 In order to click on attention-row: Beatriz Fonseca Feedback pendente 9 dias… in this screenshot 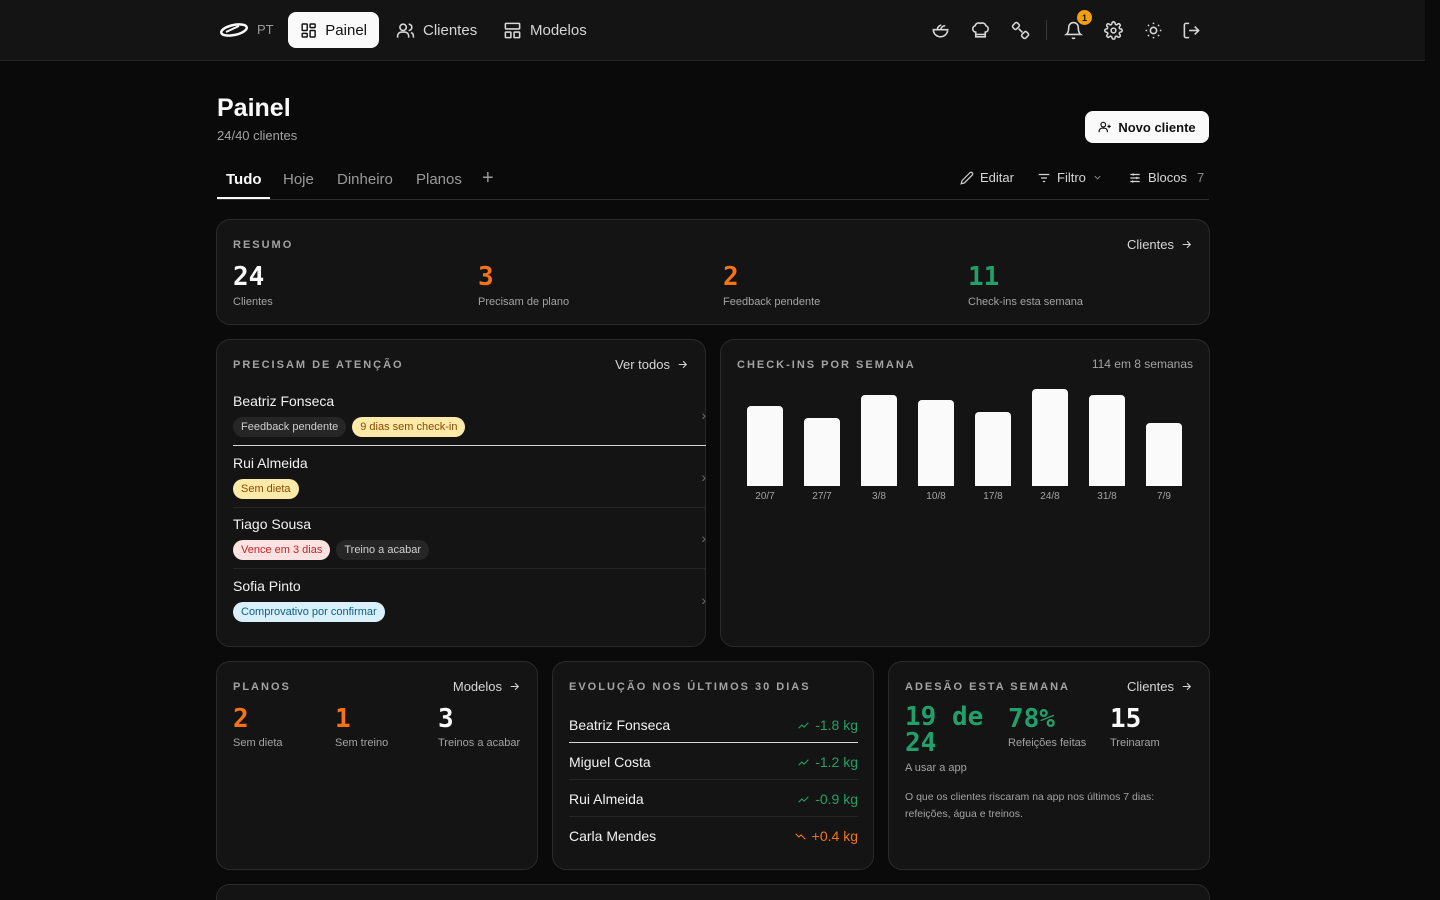, I will do `click(469, 415)`.